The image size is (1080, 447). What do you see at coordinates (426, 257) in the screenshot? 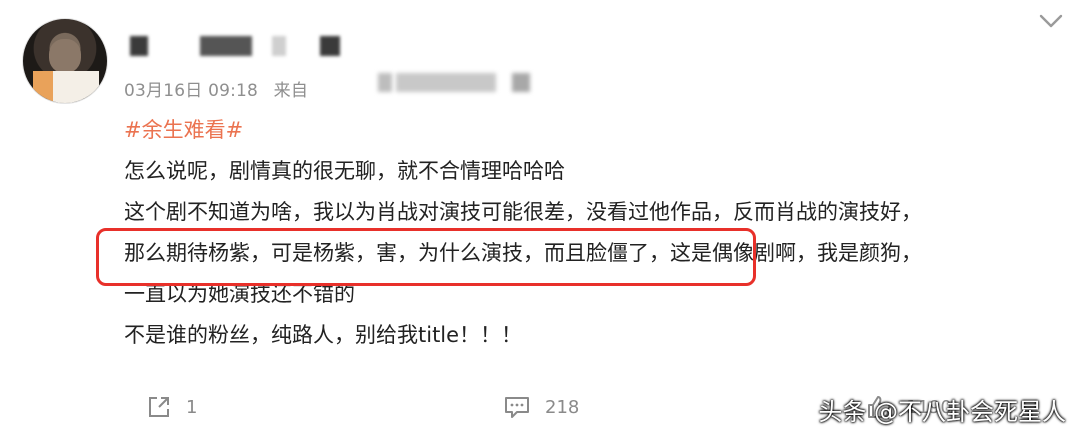
I see `highlight-annotation` at bounding box center [426, 257].